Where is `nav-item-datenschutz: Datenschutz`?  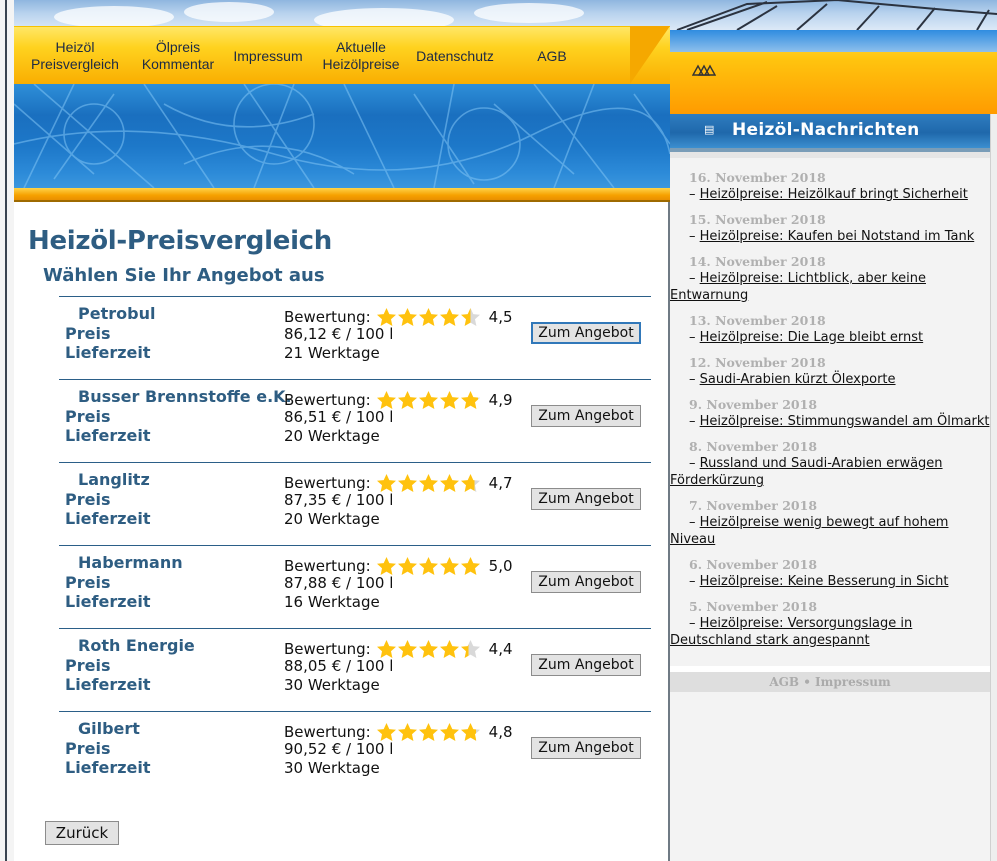 nav-item-datenschutz: Datenschutz is located at coordinates (455, 56).